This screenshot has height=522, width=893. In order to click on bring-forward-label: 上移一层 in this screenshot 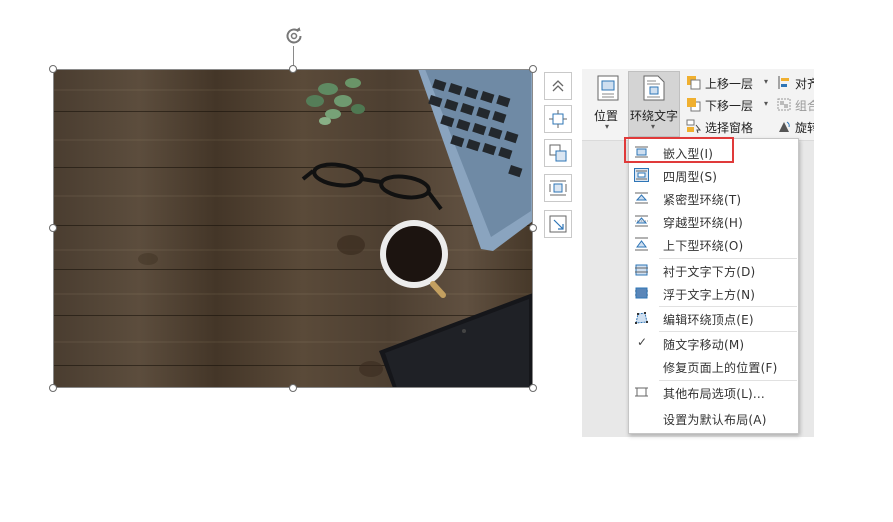, I will do `click(729, 84)`.